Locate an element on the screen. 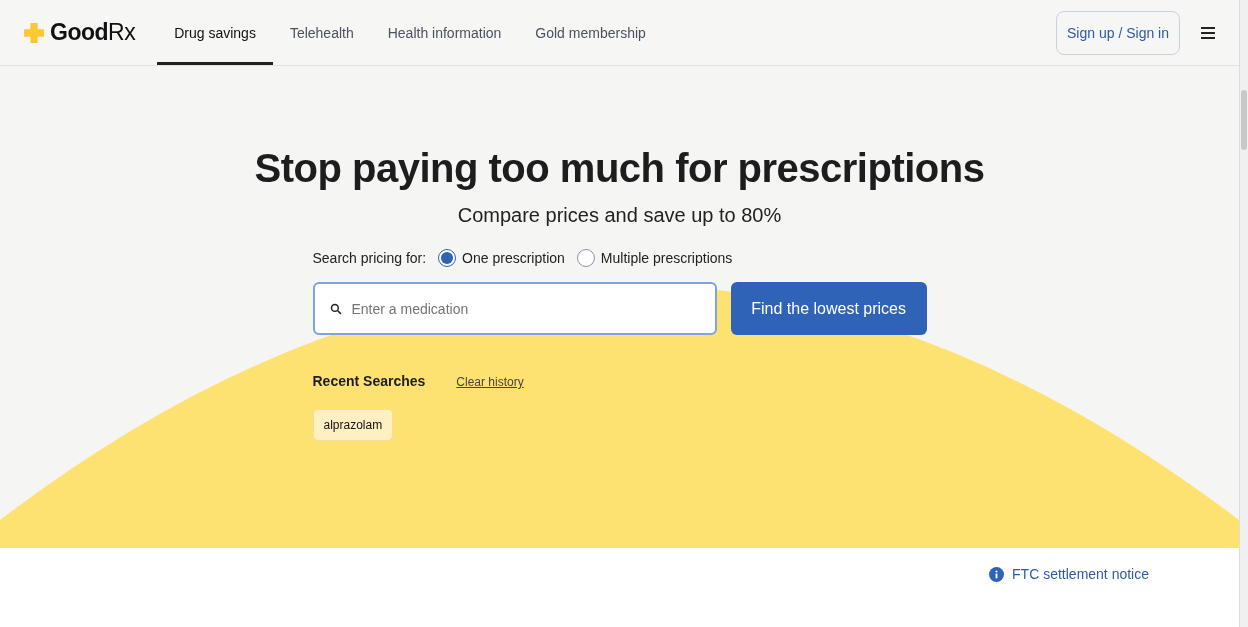  clear-history-link: Clear history is located at coordinates (490, 382).